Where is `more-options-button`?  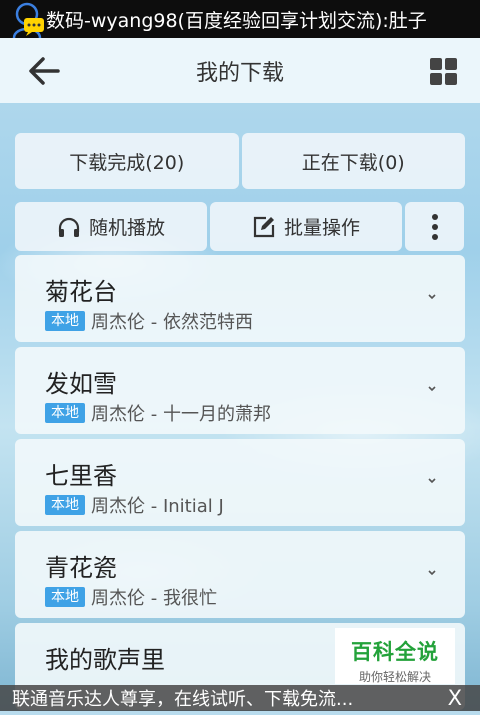 more-options-button is located at coordinates (434, 226).